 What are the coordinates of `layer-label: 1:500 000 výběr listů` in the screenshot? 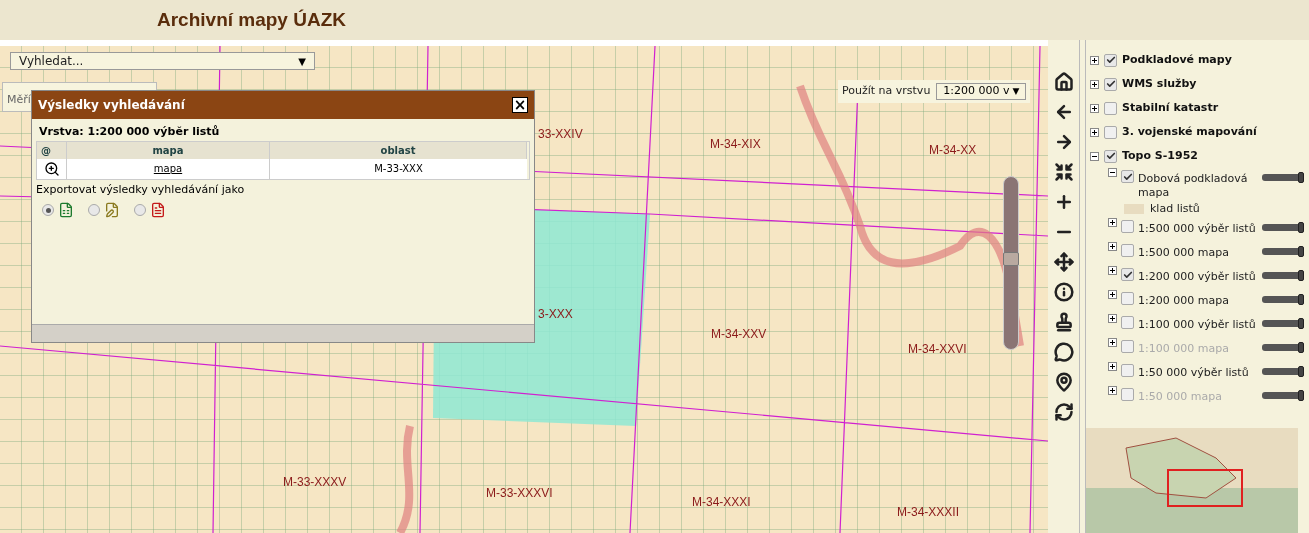 It's located at (1198, 229).